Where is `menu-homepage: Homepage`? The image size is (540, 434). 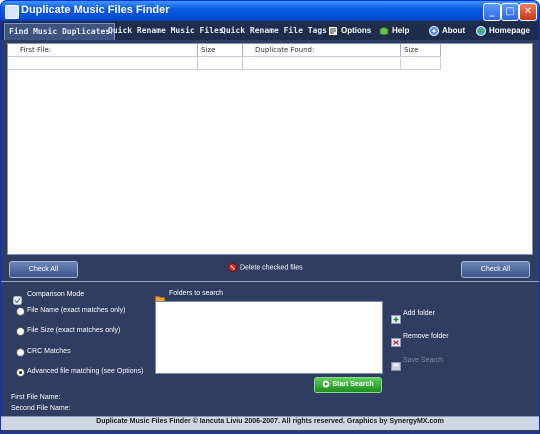 menu-homepage: Homepage is located at coordinates (503, 31).